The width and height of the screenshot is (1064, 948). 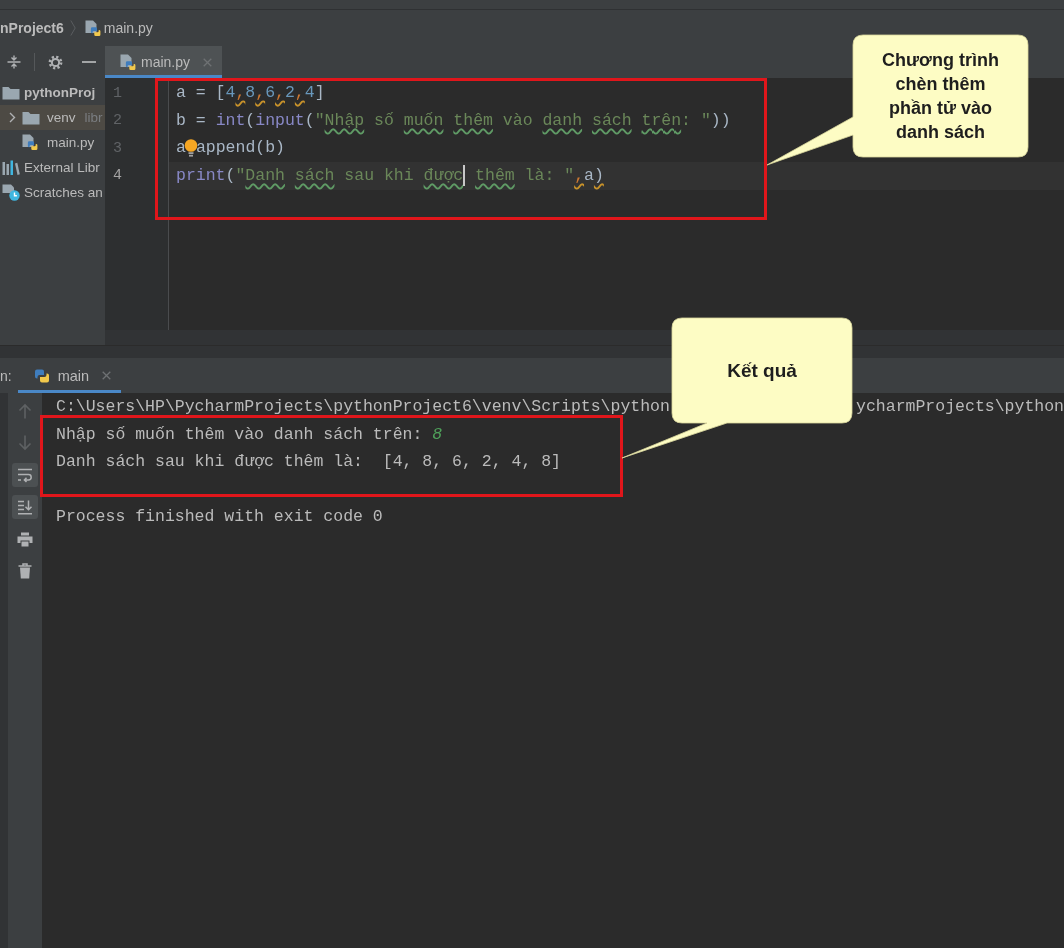 I want to click on code-text: a = [4,8,6,2,4], so click(x=250, y=93).